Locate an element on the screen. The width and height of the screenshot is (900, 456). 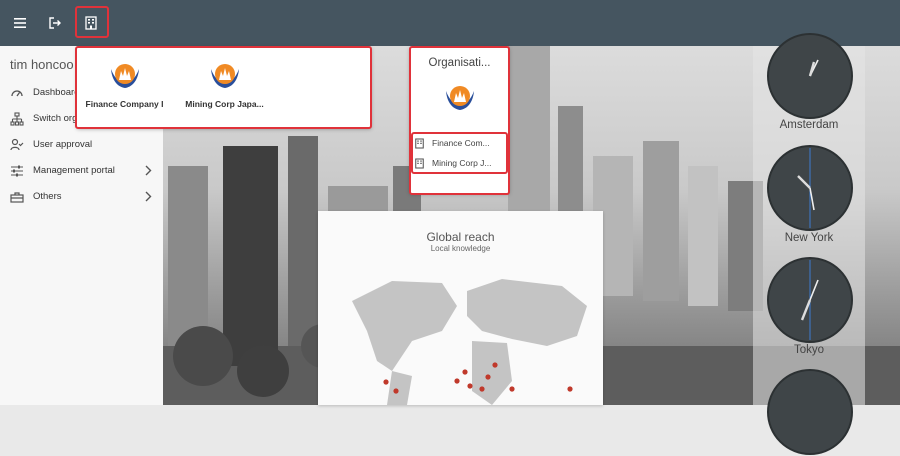
company-item-finance: Finance Company I is located at coordinates (124, 84).